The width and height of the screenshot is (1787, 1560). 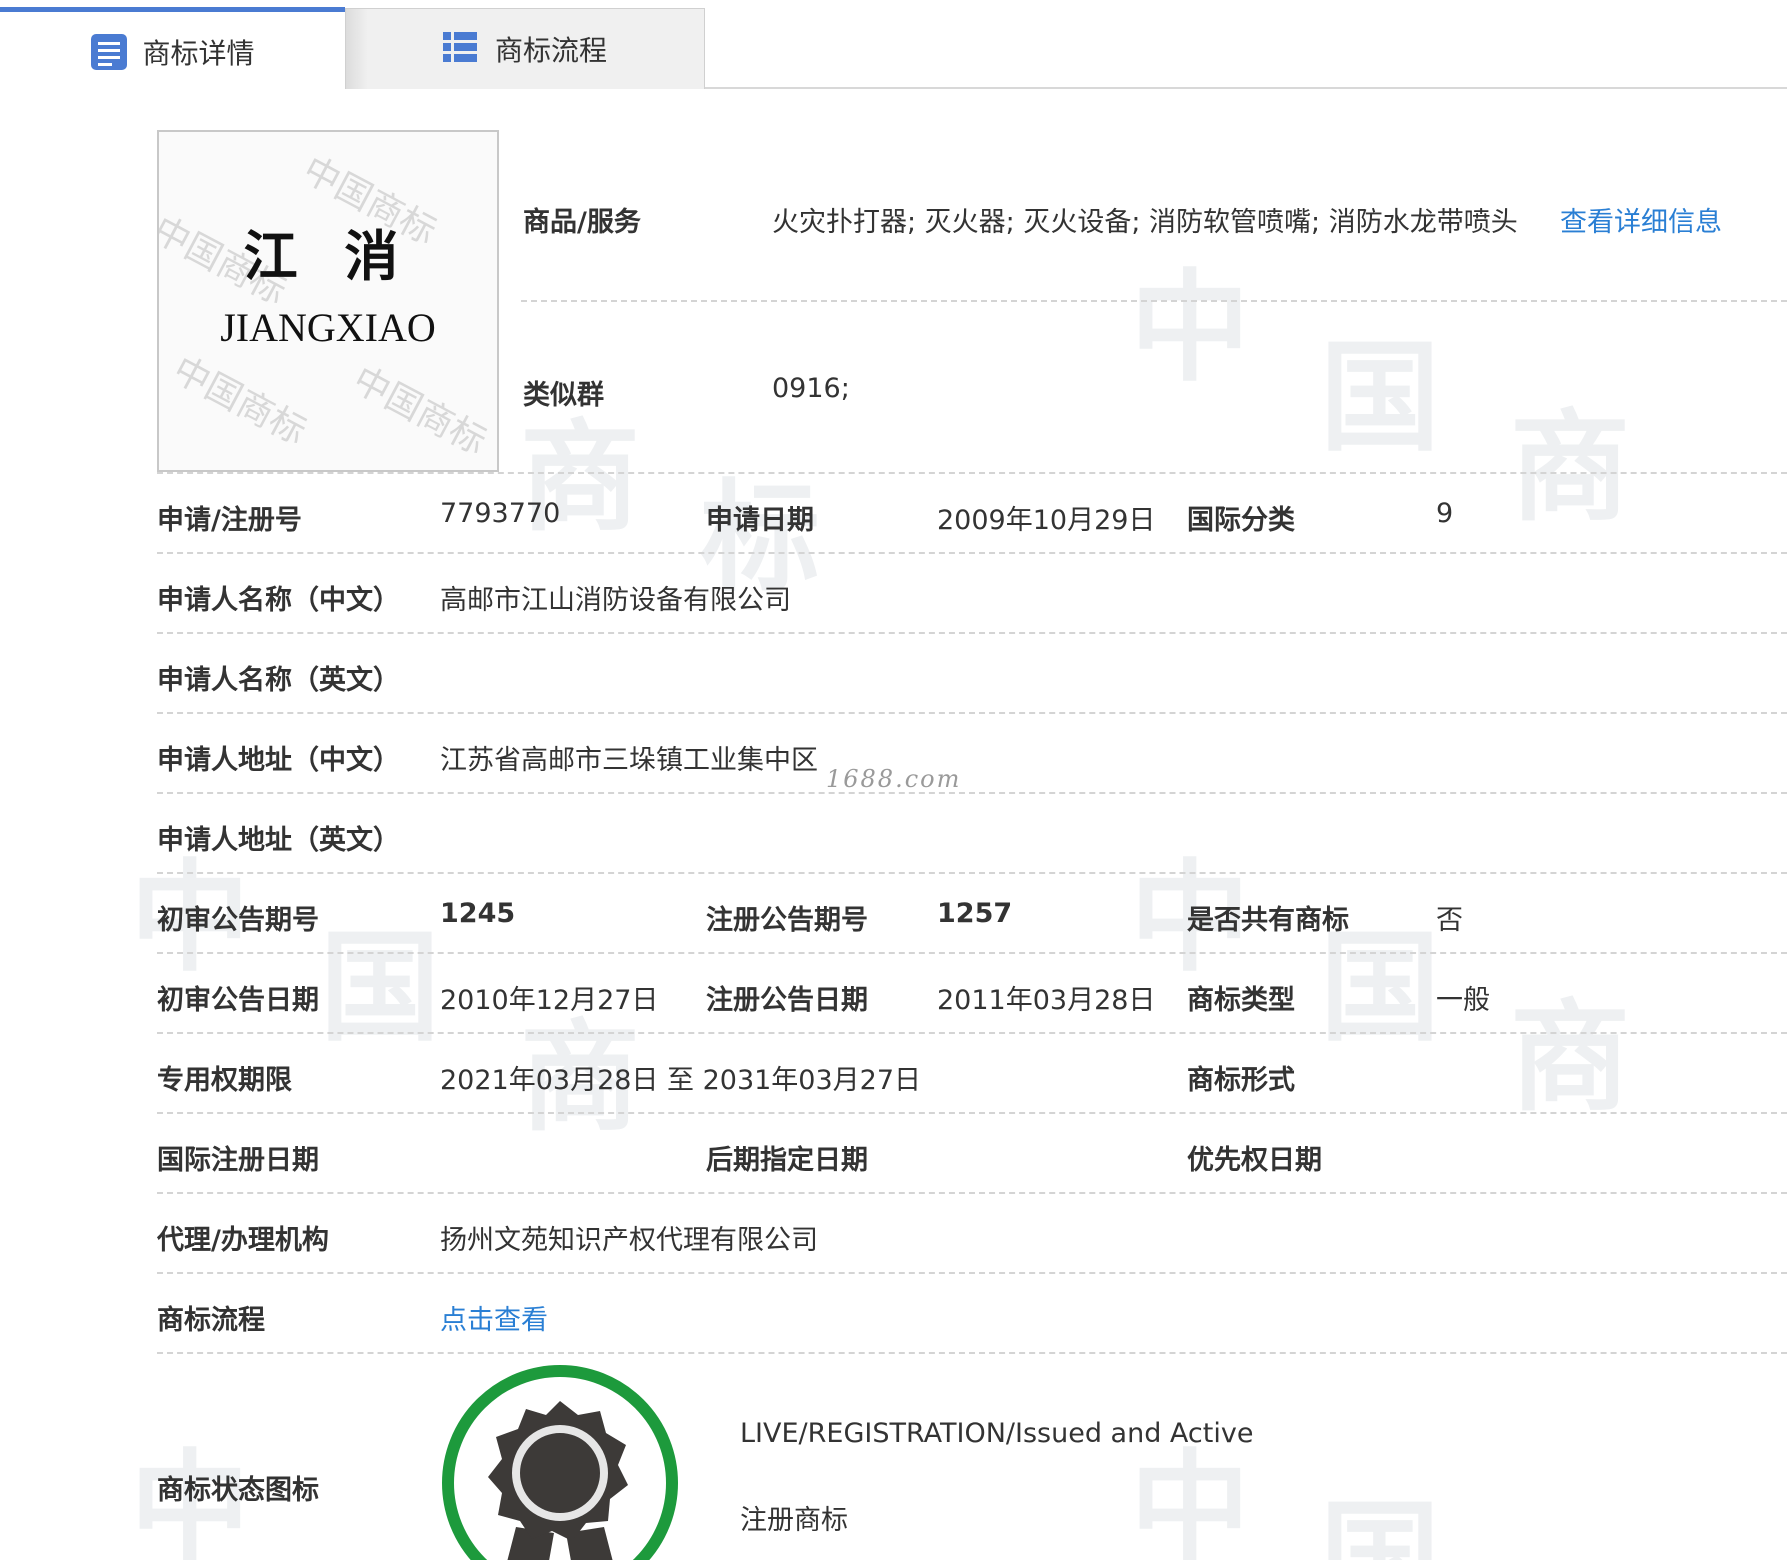 What do you see at coordinates (787, 1000) in the screenshot?
I see `reg-date-label: 注册公告日期` at bounding box center [787, 1000].